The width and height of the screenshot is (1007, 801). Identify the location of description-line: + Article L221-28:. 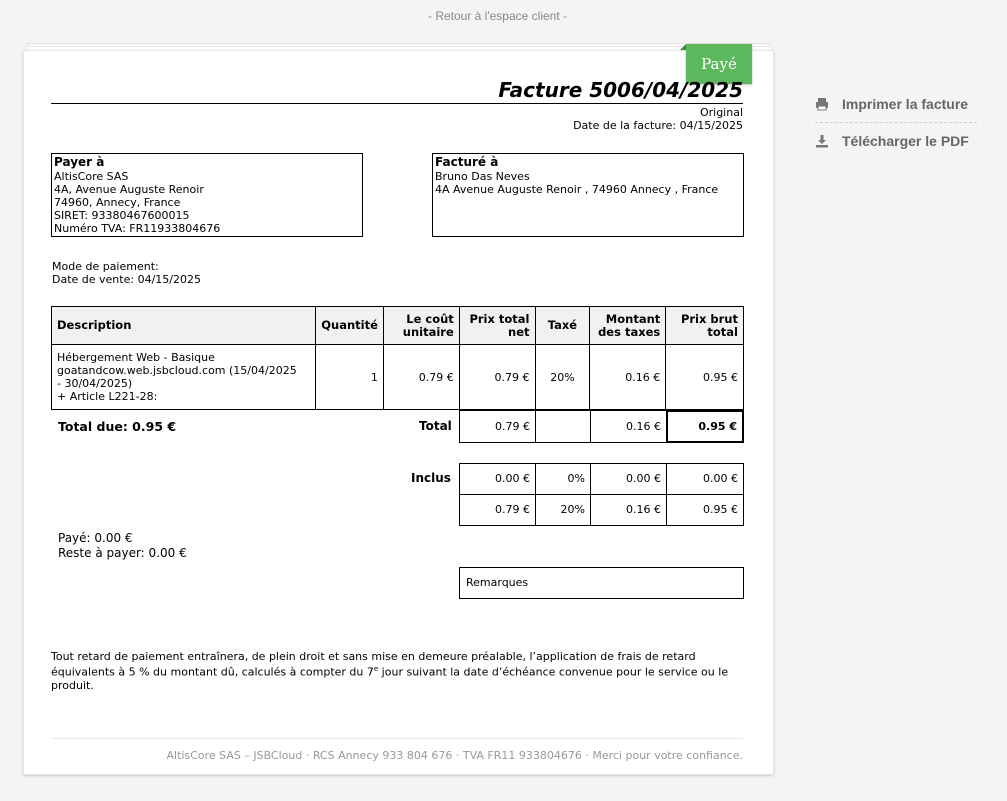
(107, 396).